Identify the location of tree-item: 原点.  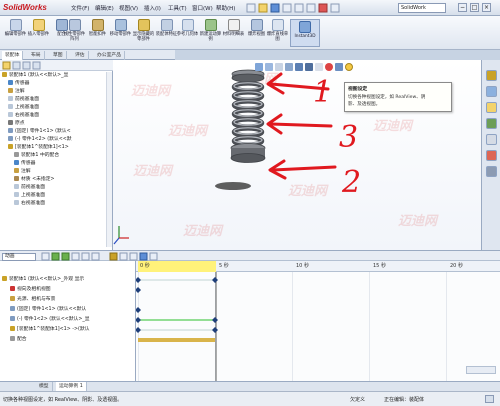
(56, 124).